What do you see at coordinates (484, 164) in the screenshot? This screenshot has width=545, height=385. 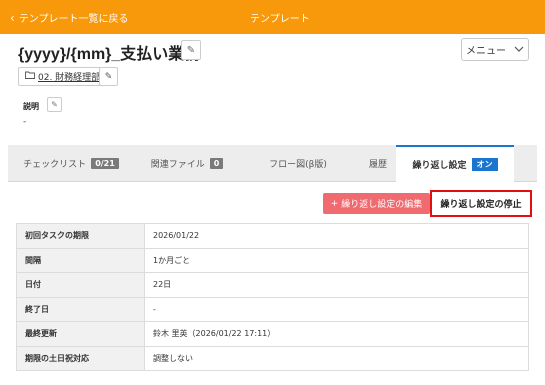 I see `recurrence-status-badge: オン` at bounding box center [484, 164].